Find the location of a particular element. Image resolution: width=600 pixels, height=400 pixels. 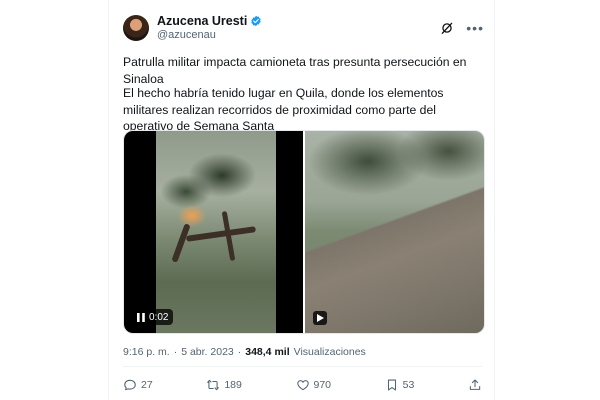

reply-button: 27 is located at coordinates (138, 385).